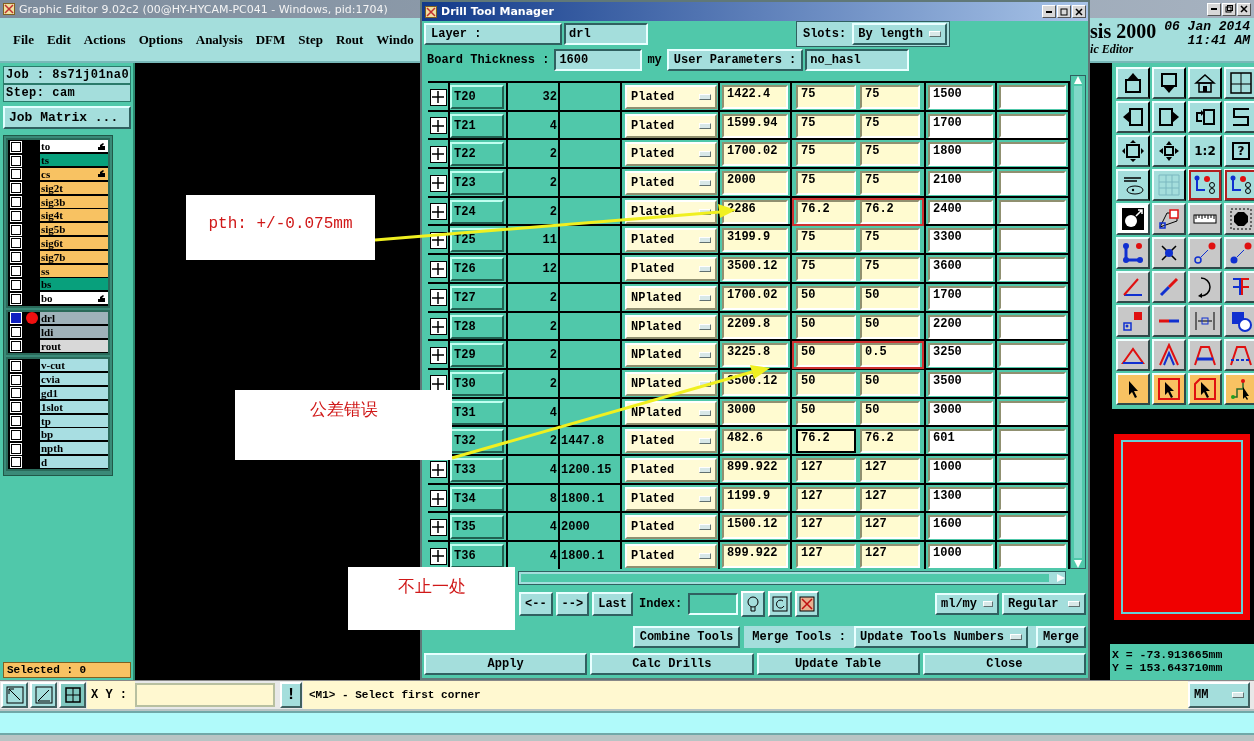  Describe the element at coordinates (960, 383) in the screenshot. I see `drill-size-field: 3500` at that location.